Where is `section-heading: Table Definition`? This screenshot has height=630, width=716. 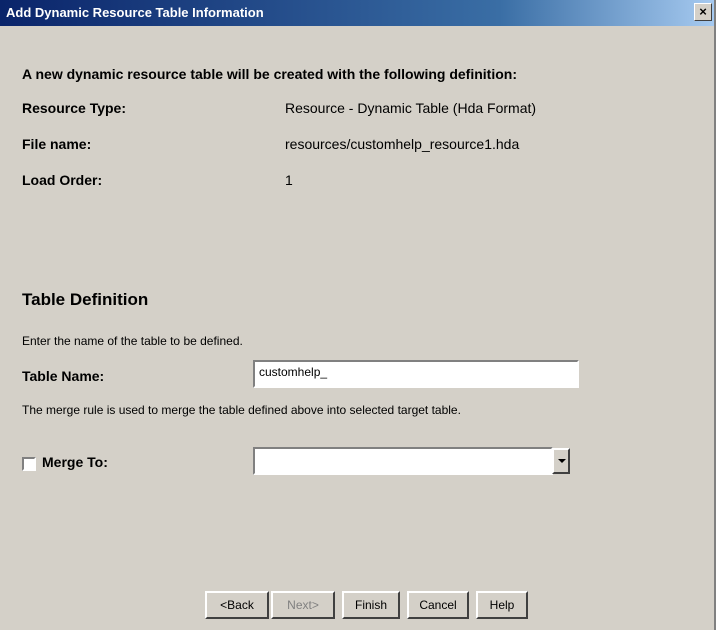 section-heading: Table Definition is located at coordinates (85, 299).